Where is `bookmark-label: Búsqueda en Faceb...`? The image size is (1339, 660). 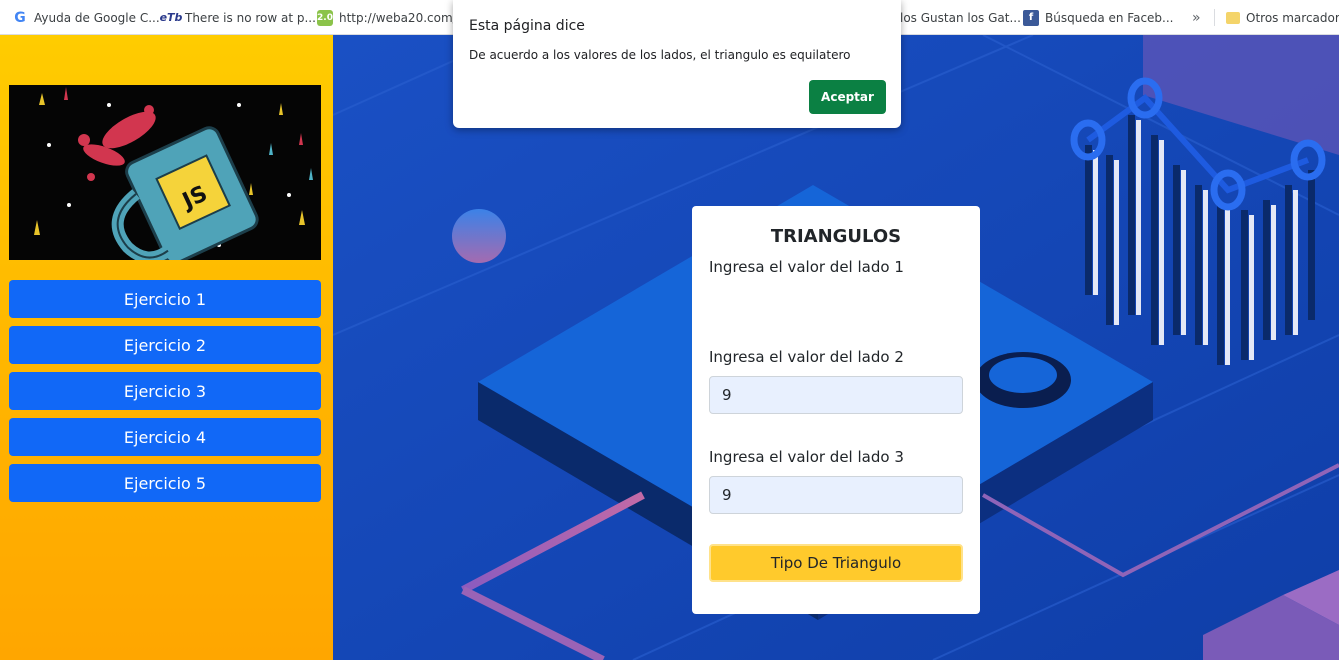
bookmark-label: Búsqueda en Faceb... is located at coordinates (1109, 17).